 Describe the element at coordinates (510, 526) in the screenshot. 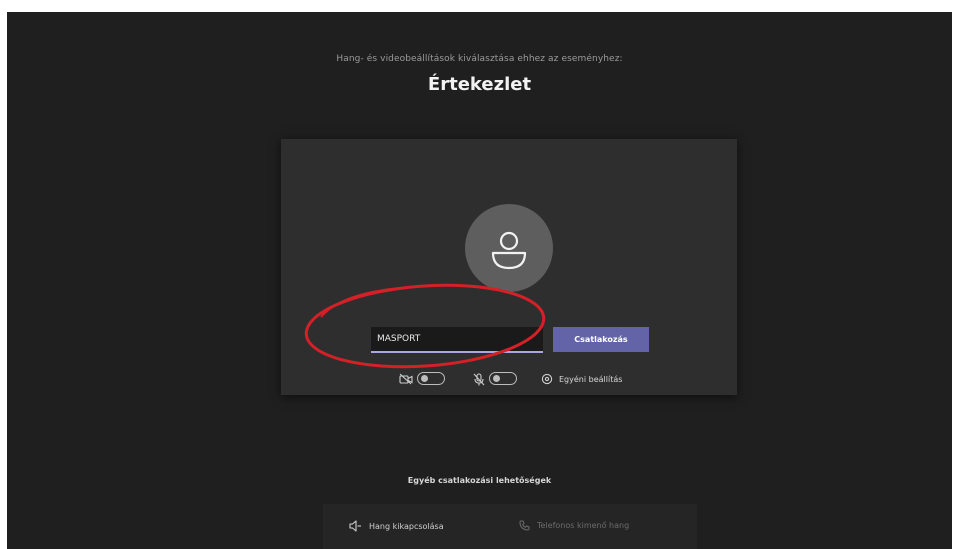

I see `other-join-options: Hang kikapcsolása Telefonos kimenő hang` at that location.